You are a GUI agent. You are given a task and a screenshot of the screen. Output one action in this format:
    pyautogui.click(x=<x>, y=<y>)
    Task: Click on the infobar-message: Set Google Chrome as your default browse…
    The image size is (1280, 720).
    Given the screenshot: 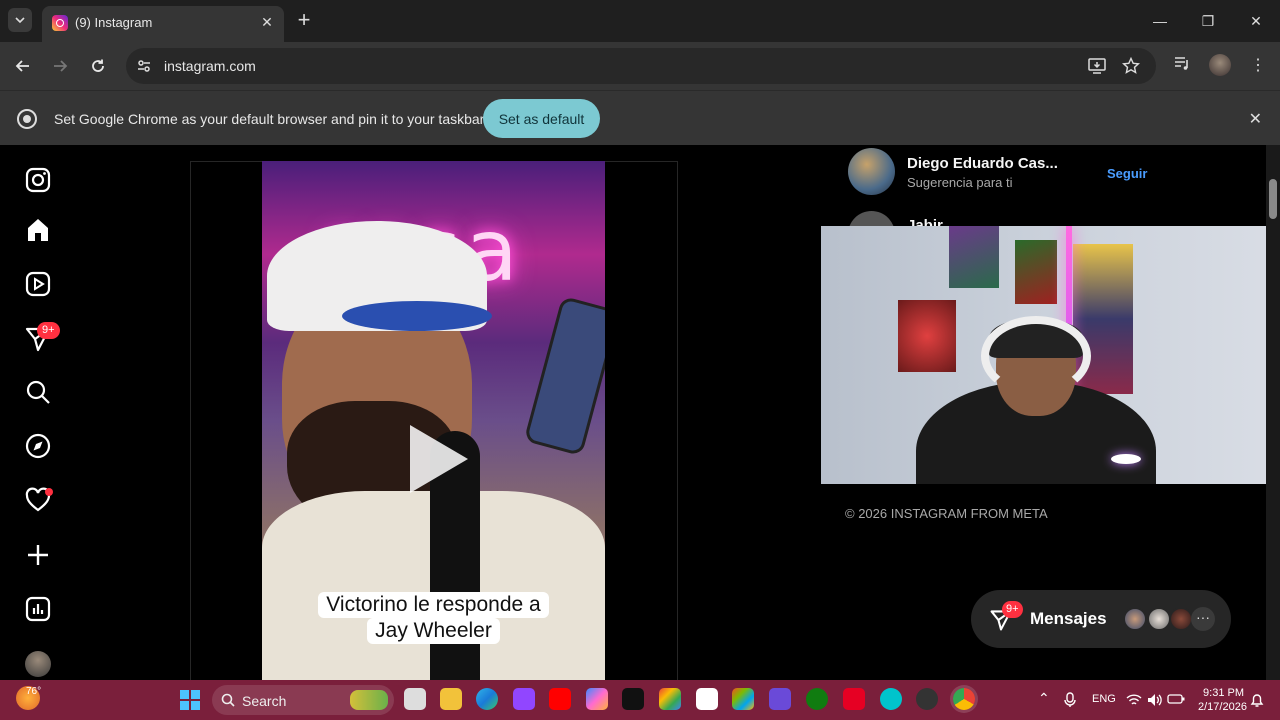 What is the action you would take?
    pyautogui.click(x=269, y=119)
    